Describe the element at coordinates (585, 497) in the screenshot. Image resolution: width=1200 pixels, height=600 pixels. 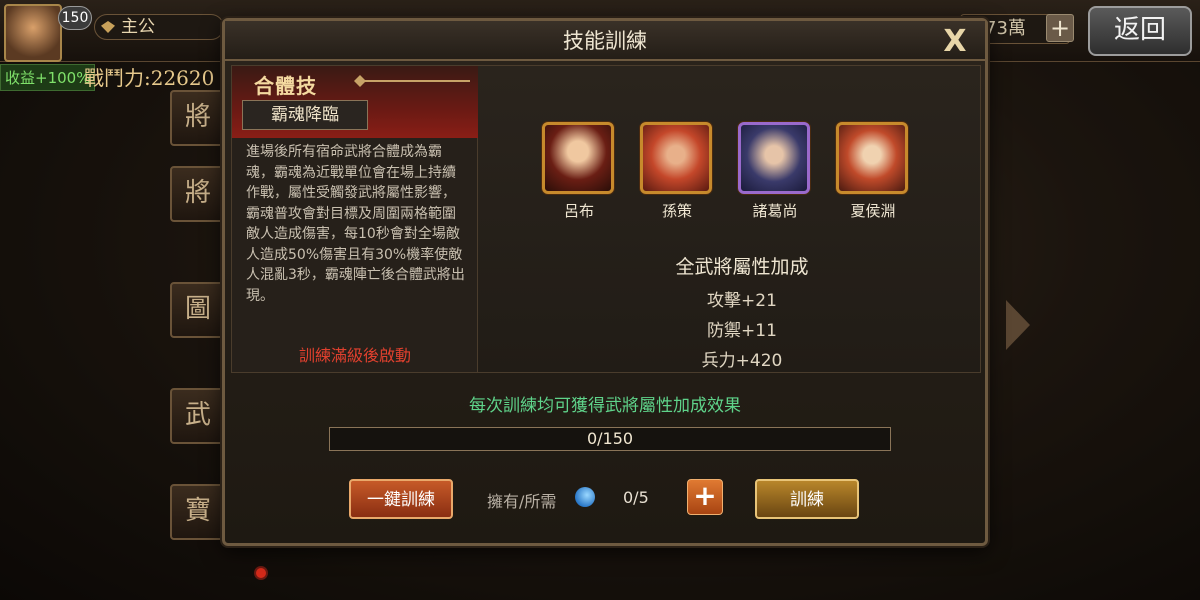
I see `training-item-icon` at that location.